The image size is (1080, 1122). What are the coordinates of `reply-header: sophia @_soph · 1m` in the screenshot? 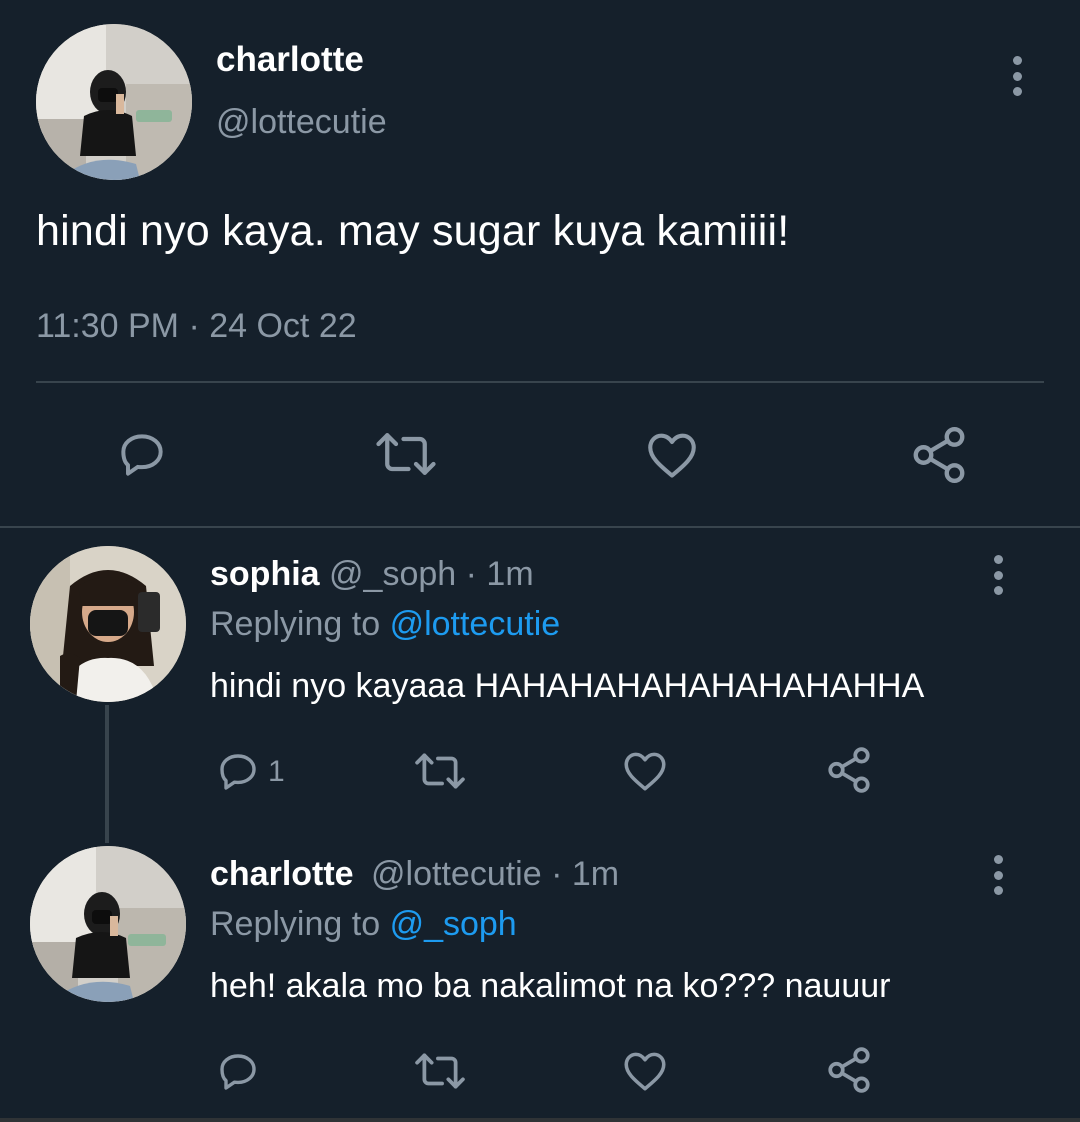 It's located at (372, 574).